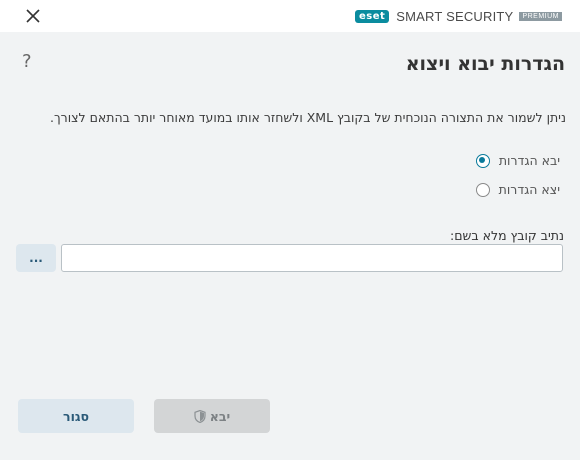 The width and height of the screenshot is (580, 460). What do you see at coordinates (455, 16) in the screenshot?
I see `product-name: SMART SECURITY` at bounding box center [455, 16].